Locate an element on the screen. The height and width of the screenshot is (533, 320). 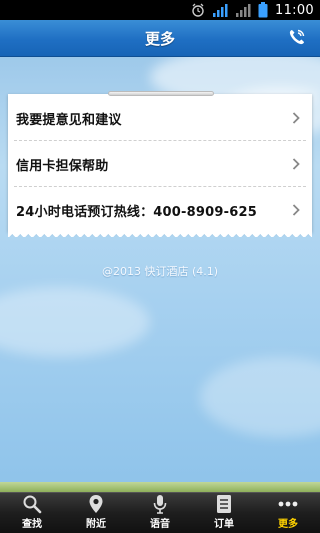
page-title: 更多 is located at coordinates (159, 38).